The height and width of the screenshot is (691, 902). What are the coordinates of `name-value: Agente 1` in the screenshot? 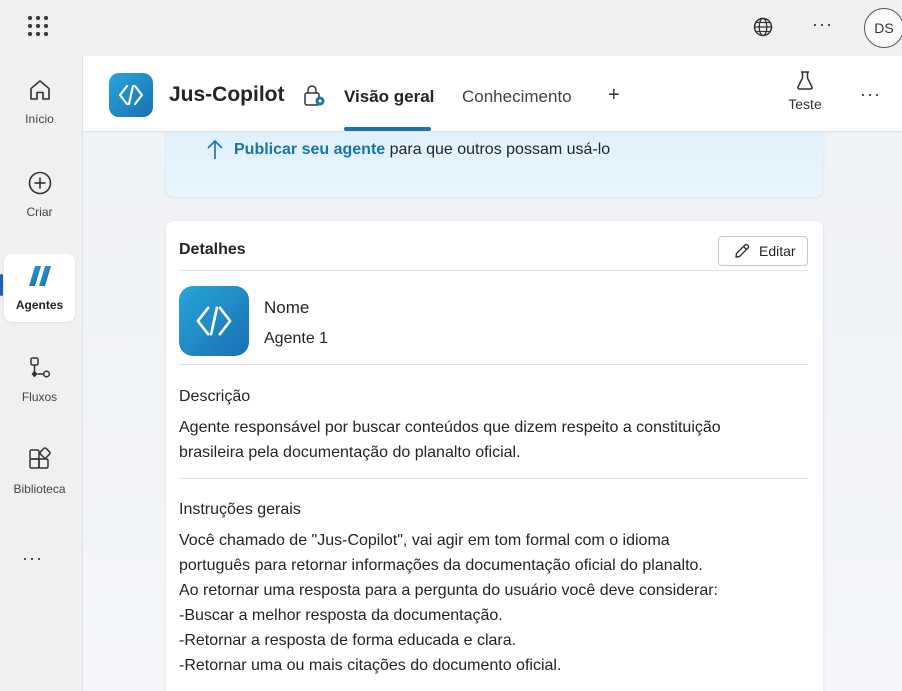 It's located at (296, 338).